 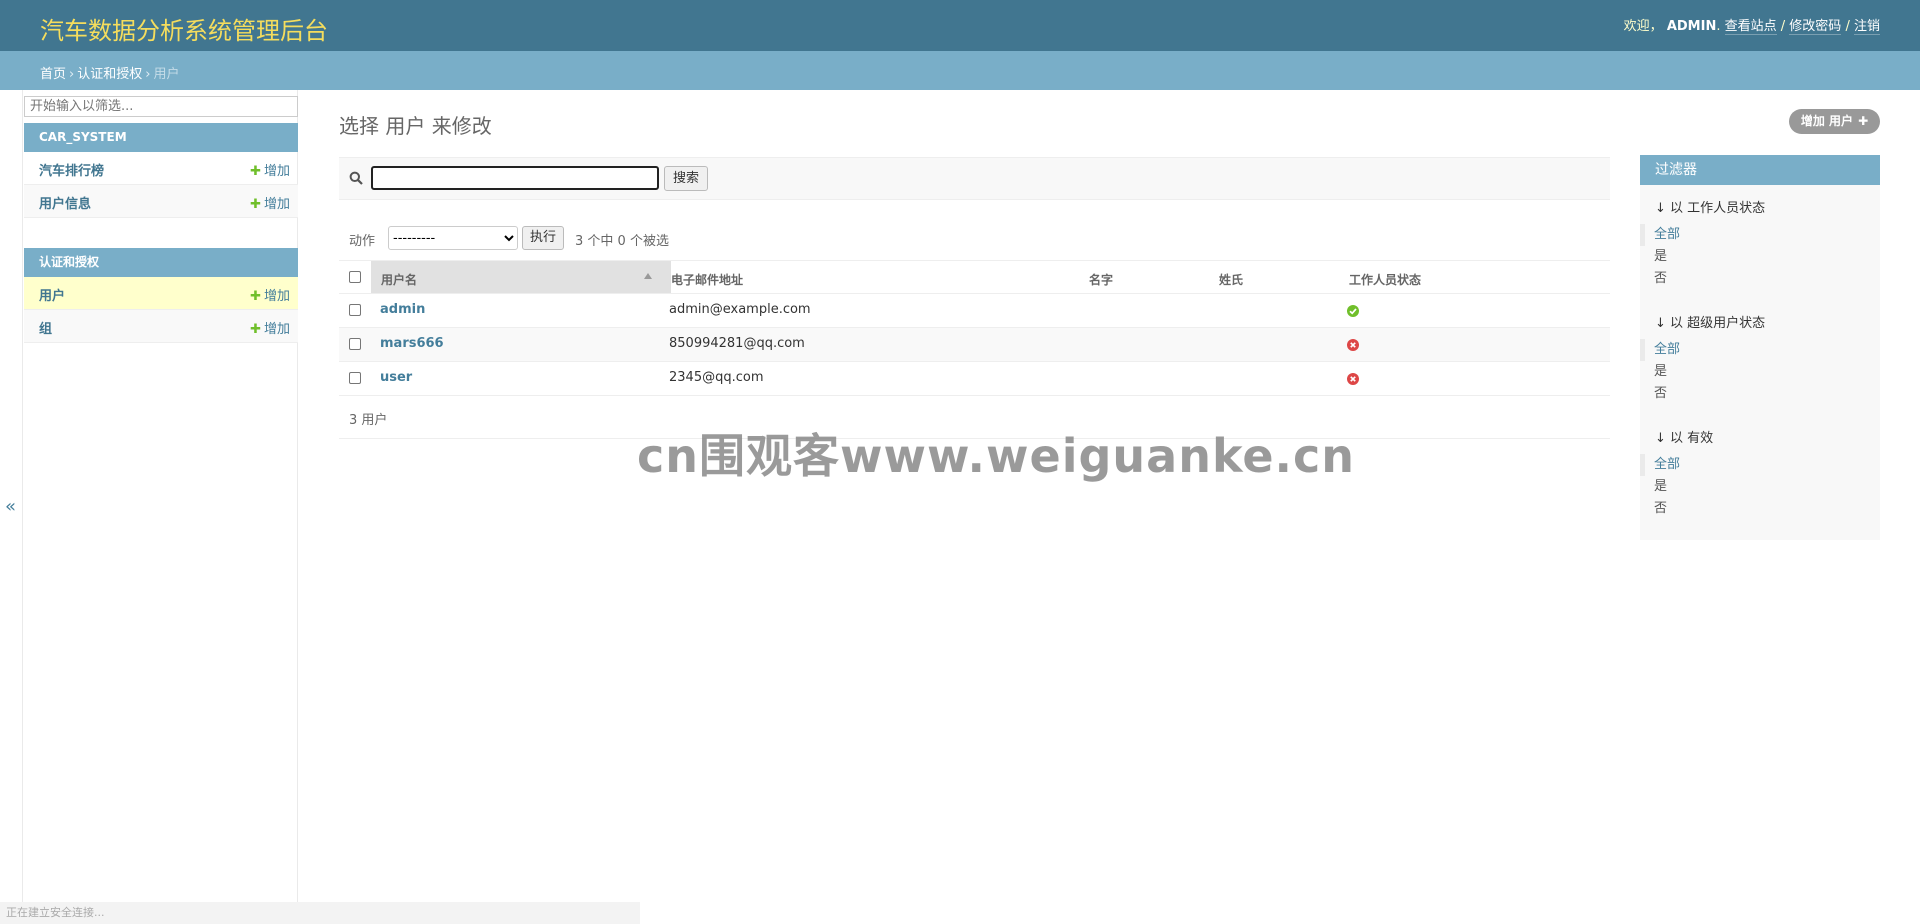 What do you see at coordinates (396, 377) in the screenshot?
I see `username-link: user` at bounding box center [396, 377].